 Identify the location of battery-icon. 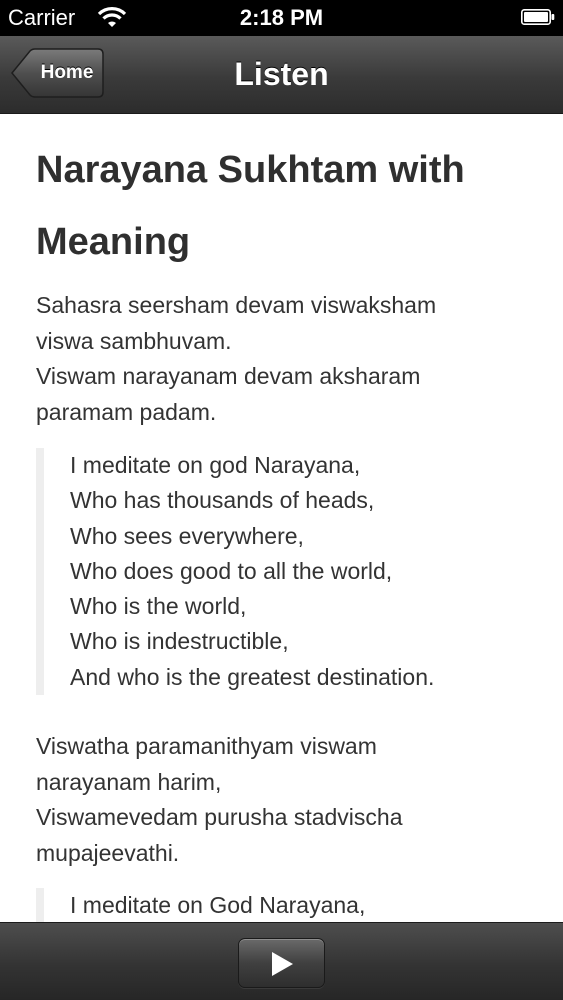
(538, 17).